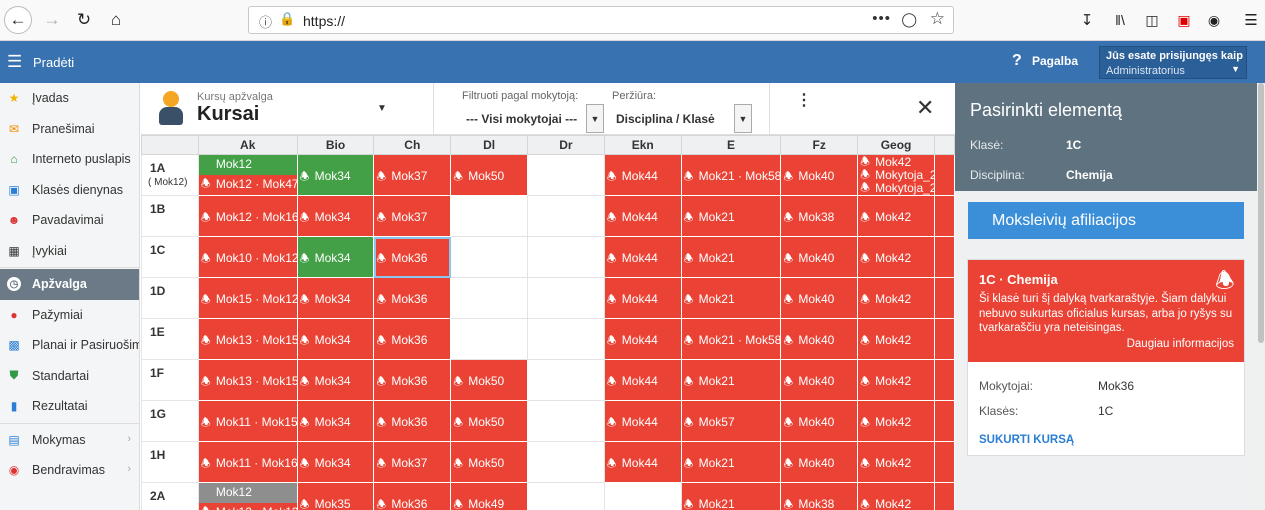 This screenshot has width=1265, height=510. Describe the element at coordinates (69, 406) in the screenshot. I see `sidebar-item-rezultatai: ▮ Rezultatai` at that location.